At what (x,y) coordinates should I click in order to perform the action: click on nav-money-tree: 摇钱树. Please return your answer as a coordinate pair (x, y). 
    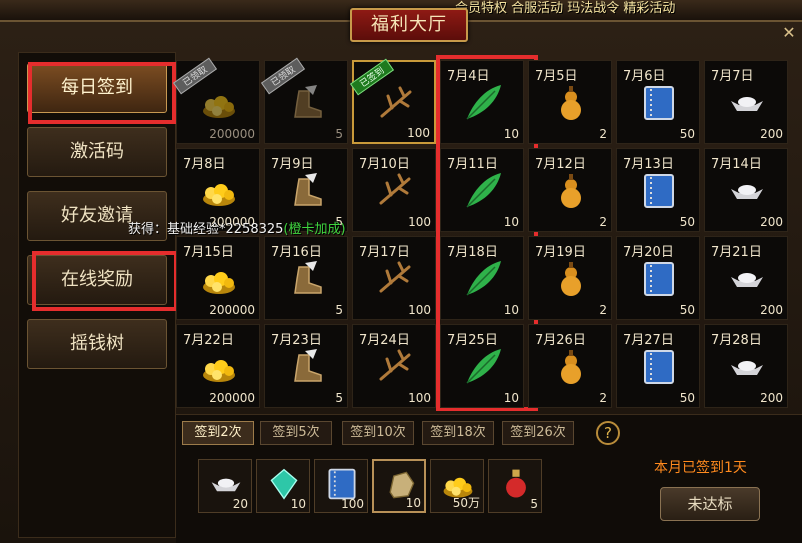
    Looking at the image, I should click on (97, 344).